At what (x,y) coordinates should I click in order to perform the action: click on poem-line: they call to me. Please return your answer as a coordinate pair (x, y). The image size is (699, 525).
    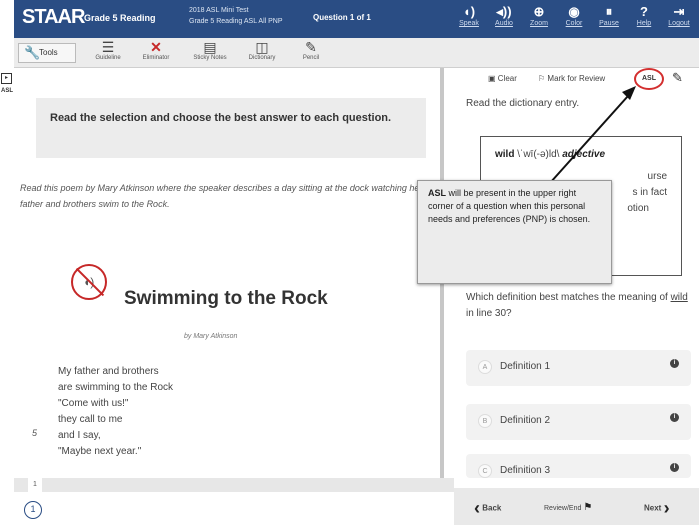
    Looking at the image, I should click on (90, 419).